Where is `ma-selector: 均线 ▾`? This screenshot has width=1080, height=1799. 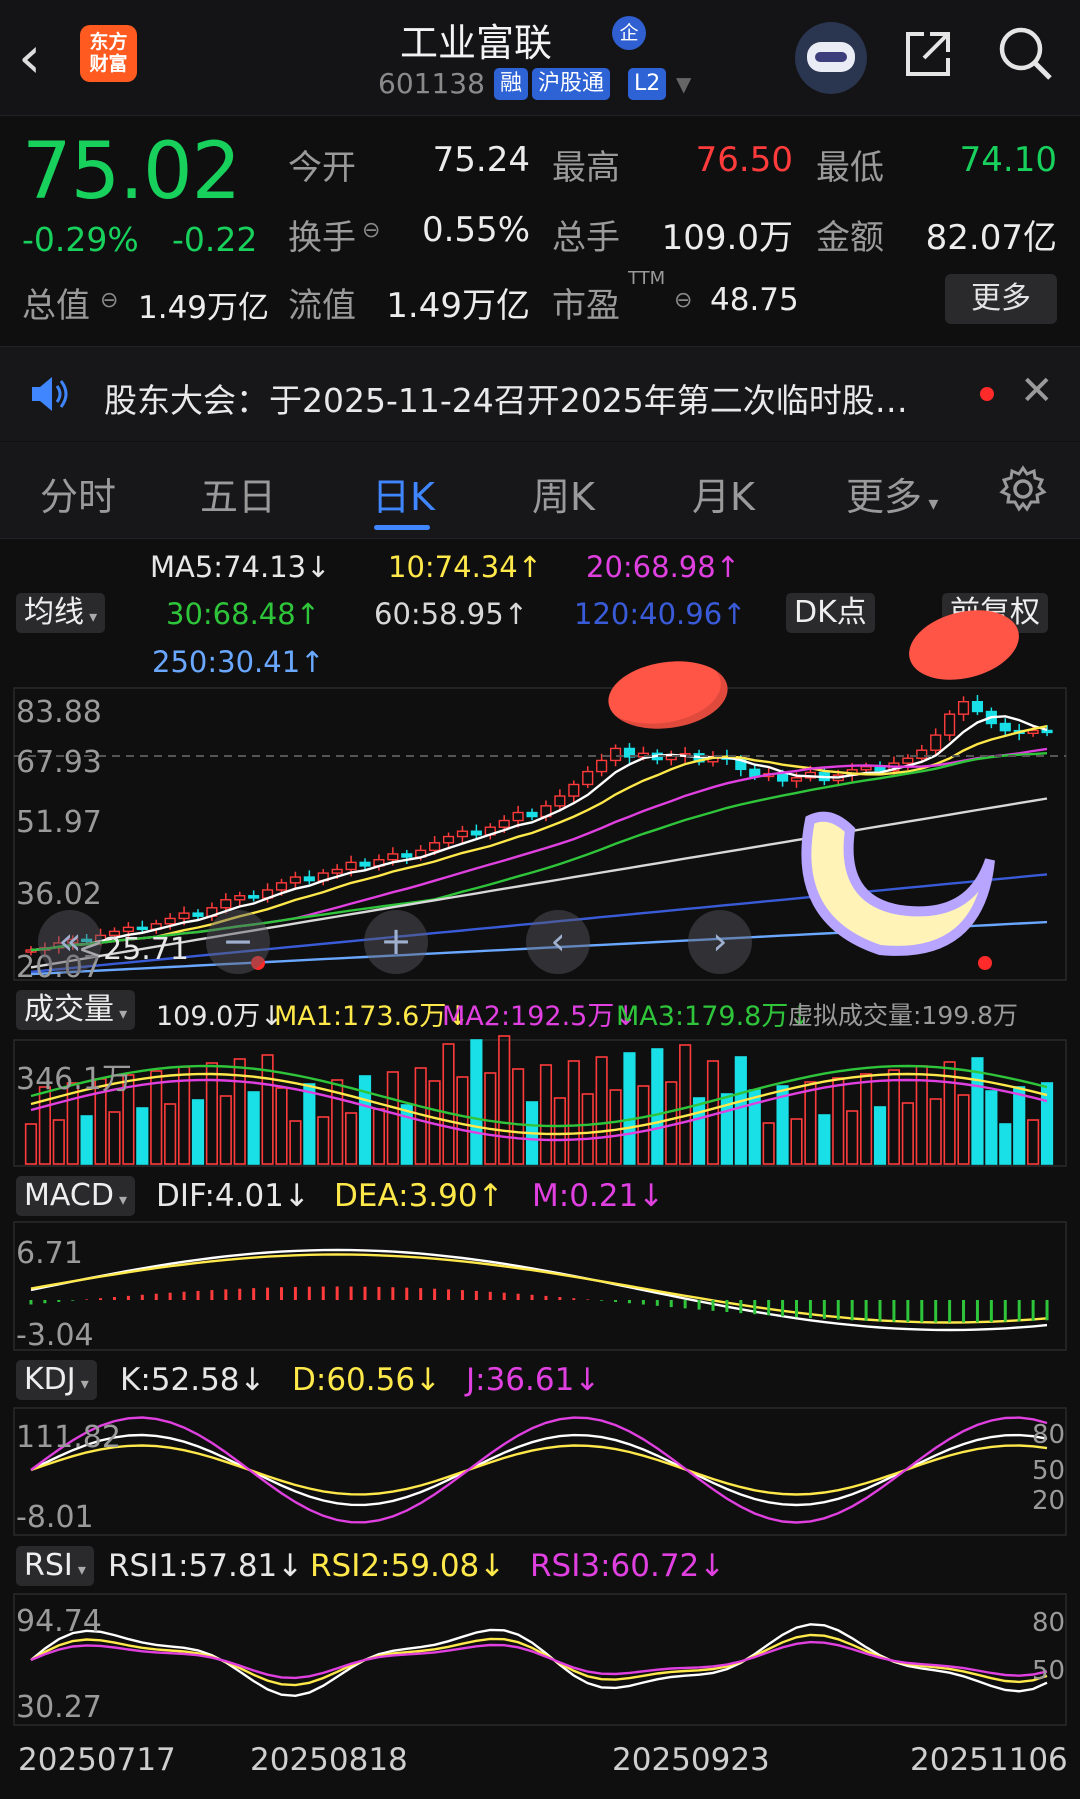 ma-selector: 均线 ▾ is located at coordinates (61, 613).